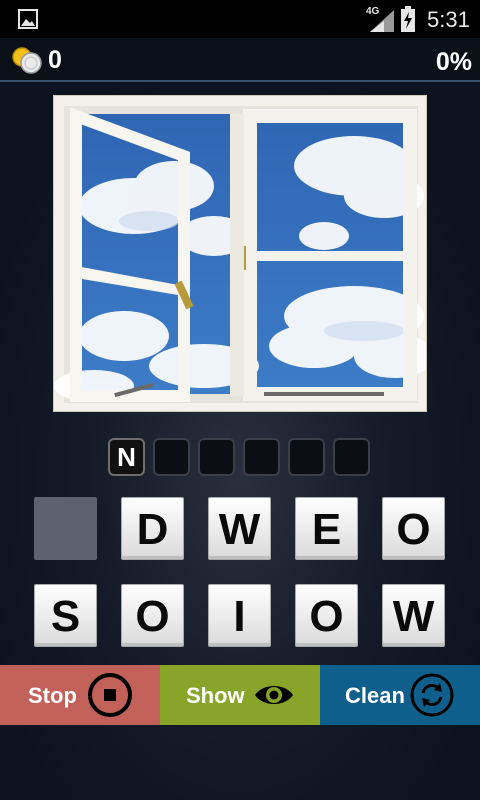  I want to click on status-bar: 4G 5:31, so click(240, 19).